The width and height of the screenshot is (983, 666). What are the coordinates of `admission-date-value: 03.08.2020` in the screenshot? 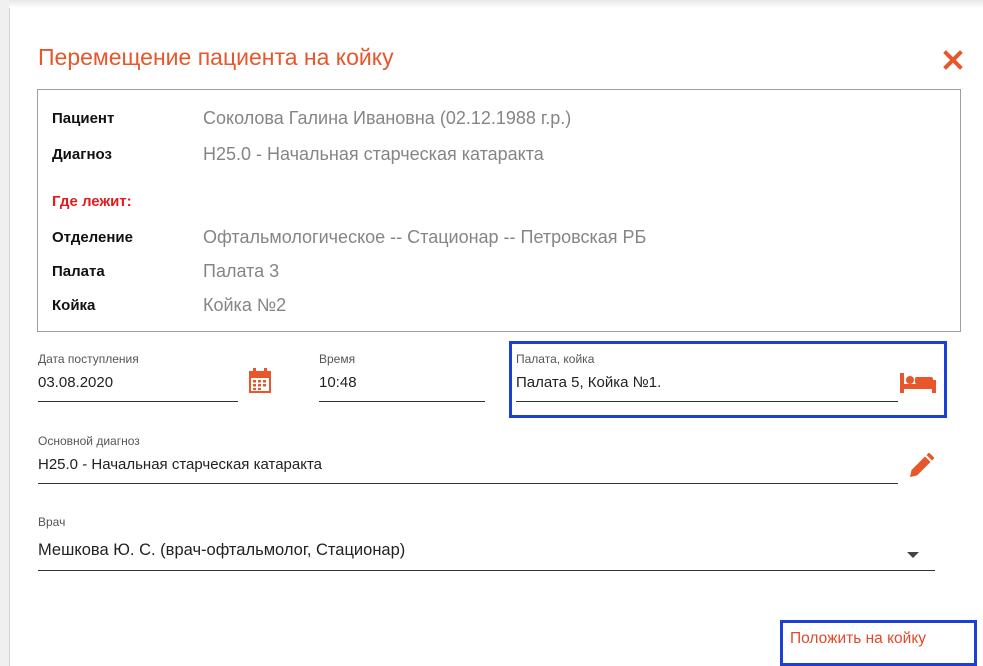 It's located at (75, 382).